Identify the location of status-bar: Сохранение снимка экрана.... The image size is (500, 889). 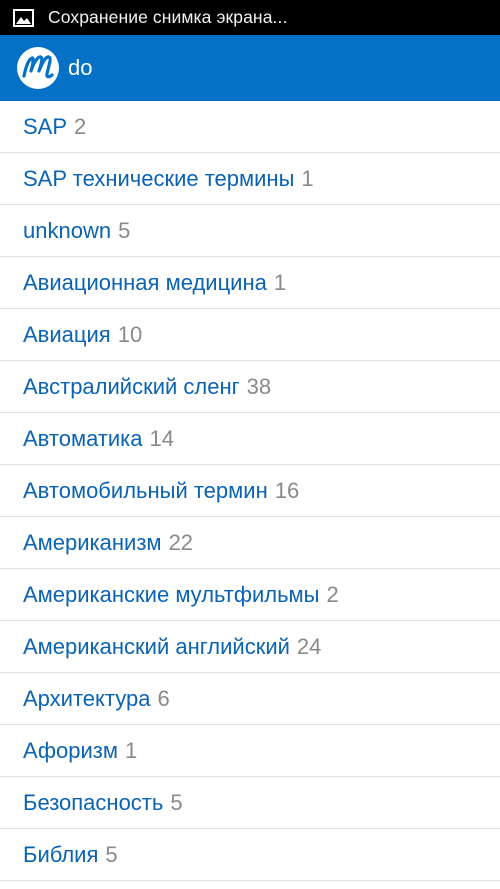
(250, 17).